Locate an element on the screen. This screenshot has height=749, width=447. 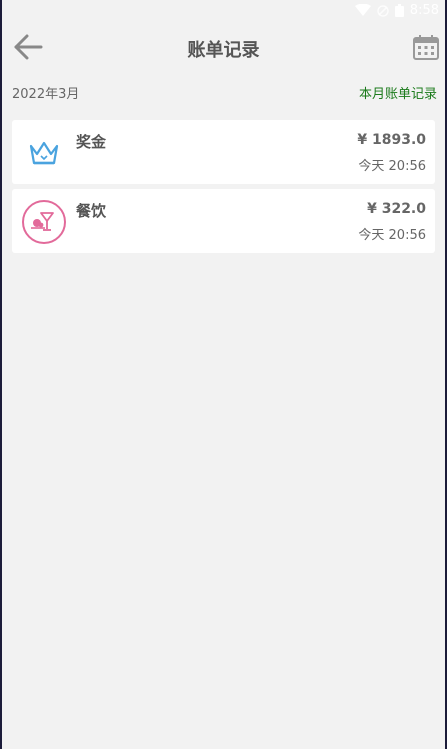
bill-name: 奖金 is located at coordinates (91, 142).